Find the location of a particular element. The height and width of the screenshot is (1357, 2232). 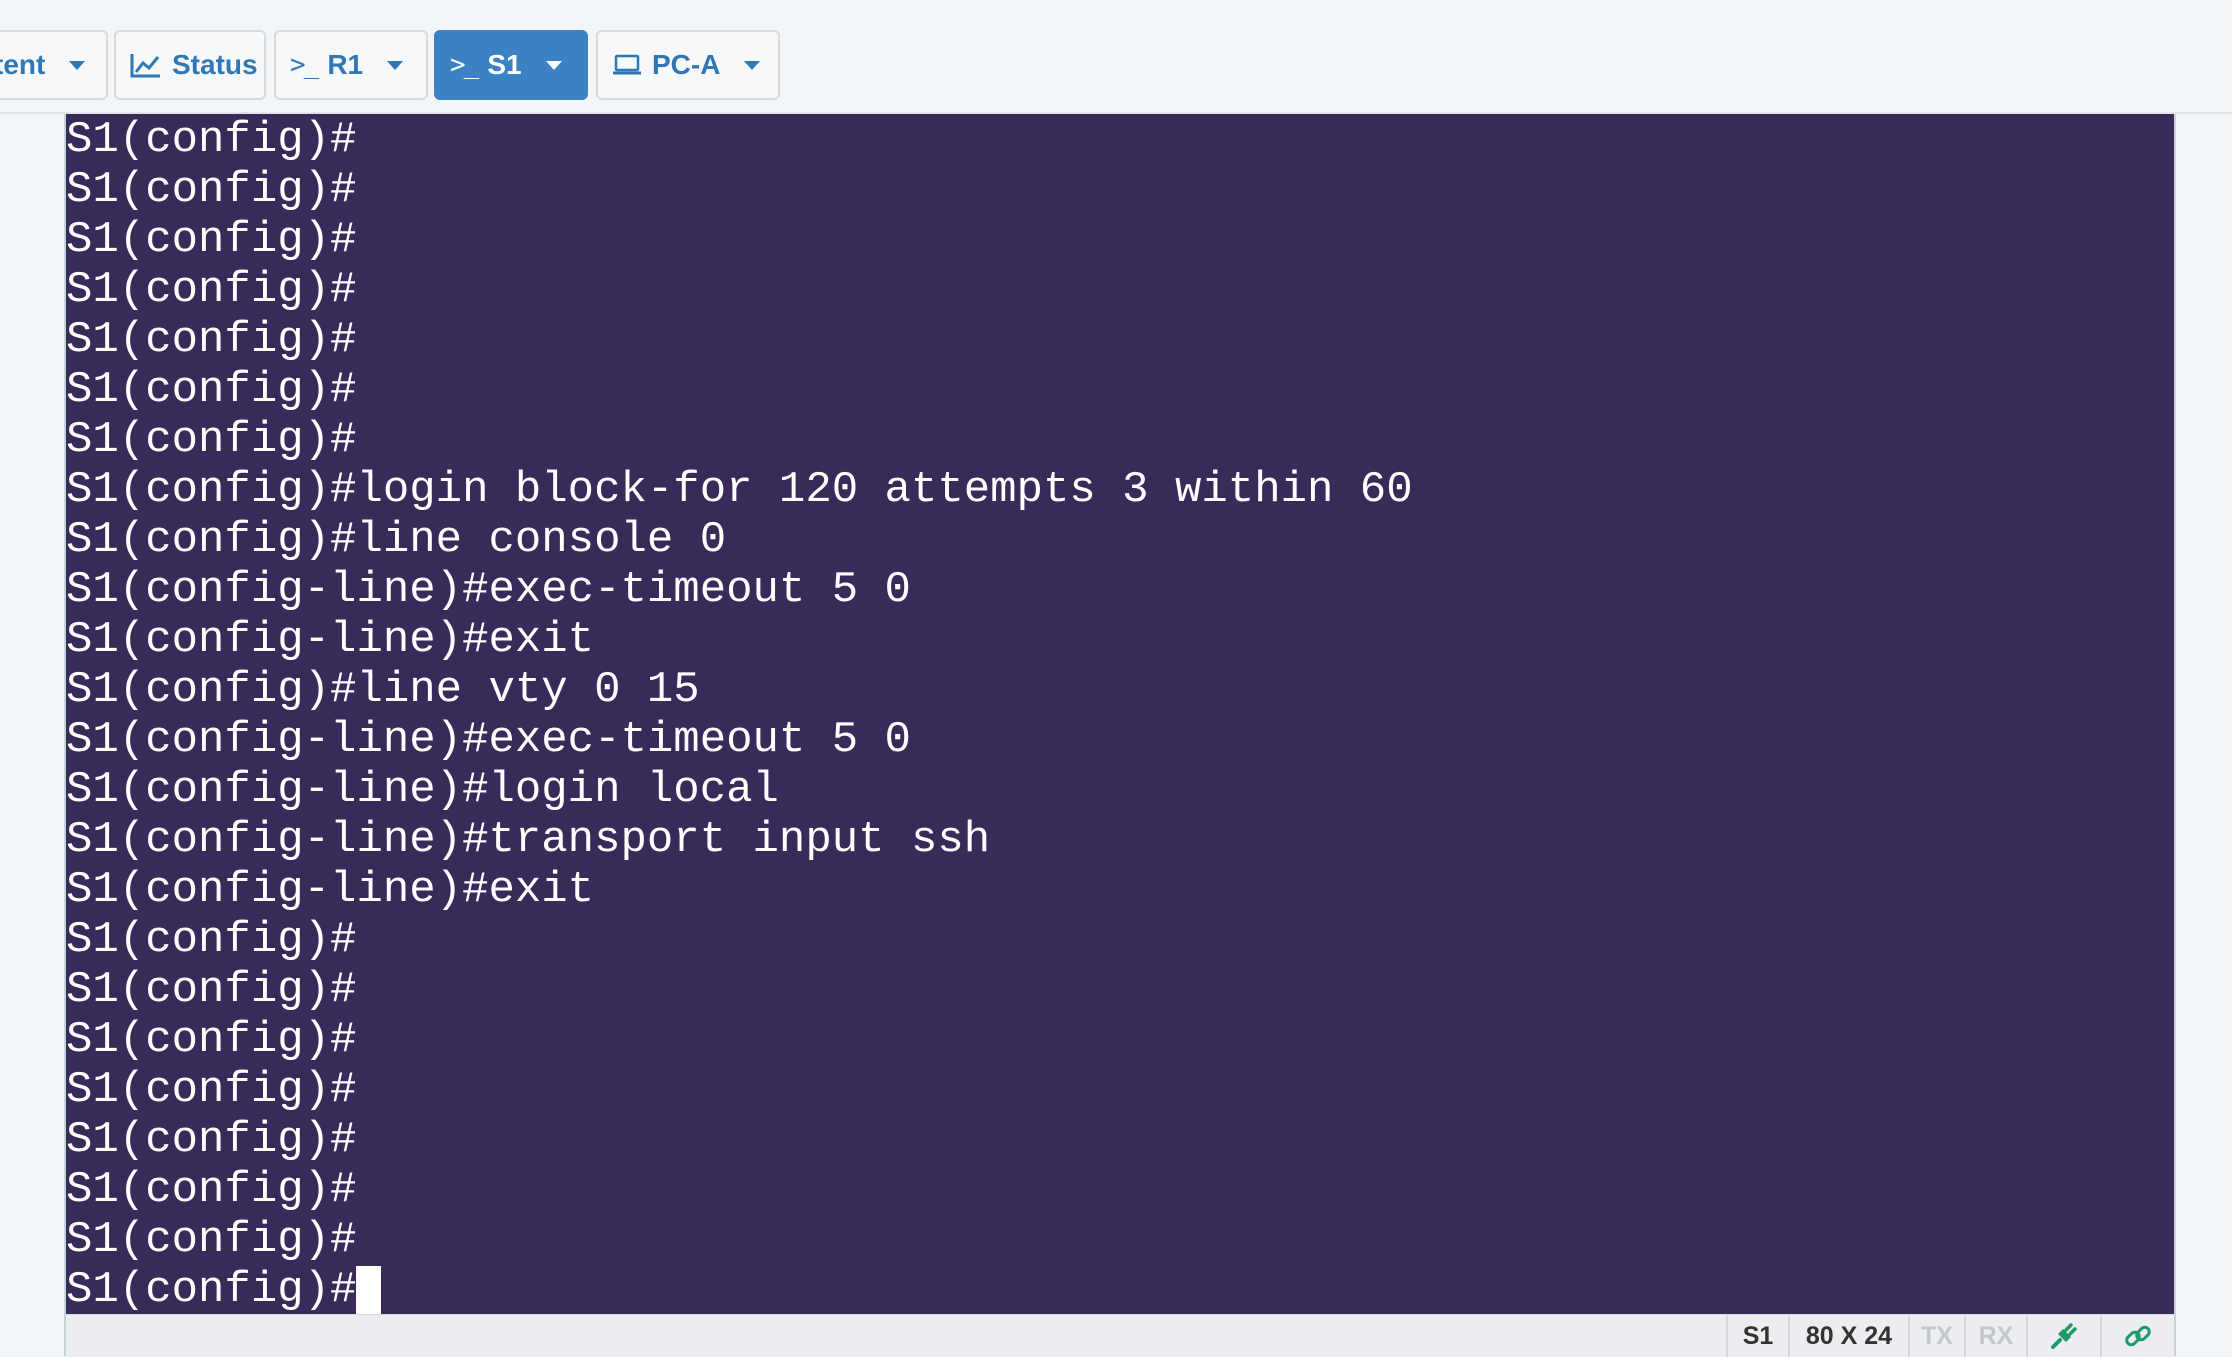

device-tab-bar: tent Status >_ R1 >_ S1 PC-A is located at coordinates (1116, 57).